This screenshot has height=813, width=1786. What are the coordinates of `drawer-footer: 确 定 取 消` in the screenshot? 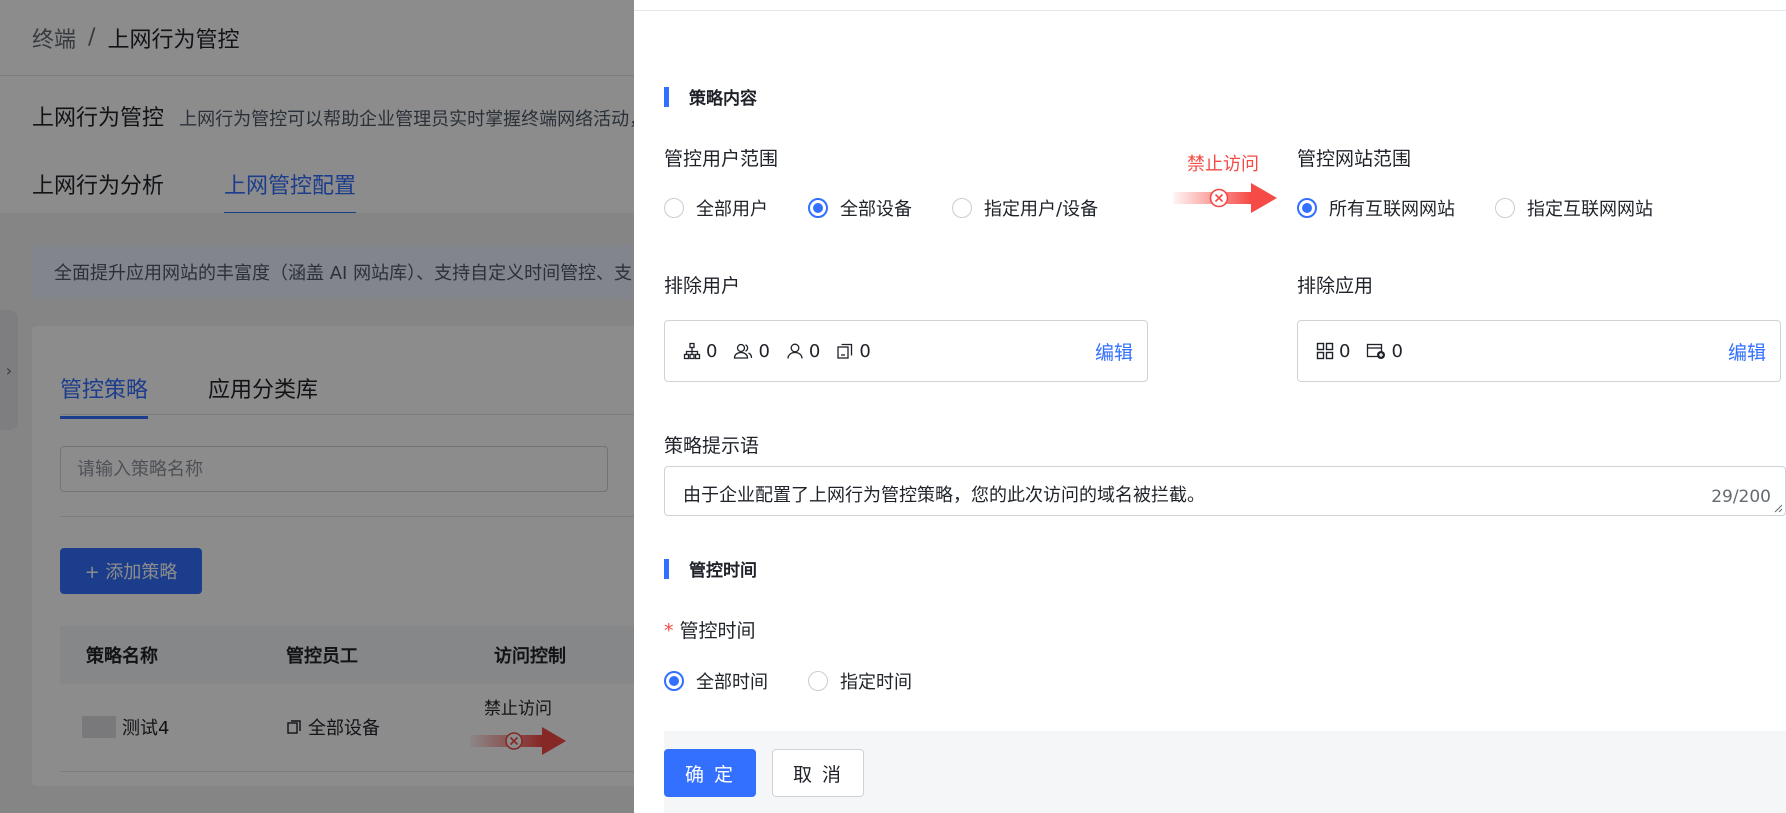 It's located at (1225, 772).